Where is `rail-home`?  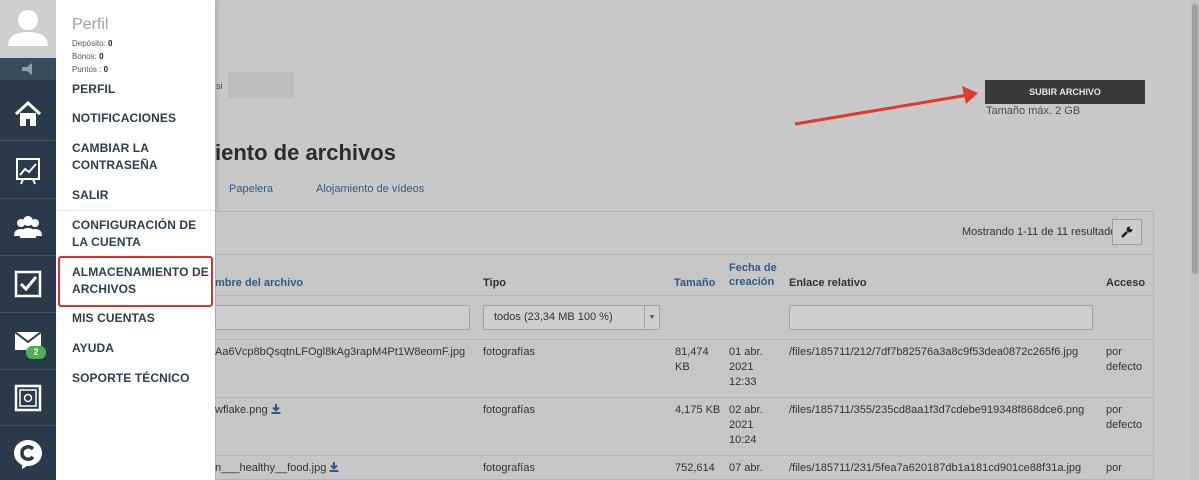
rail-home is located at coordinates (28, 114).